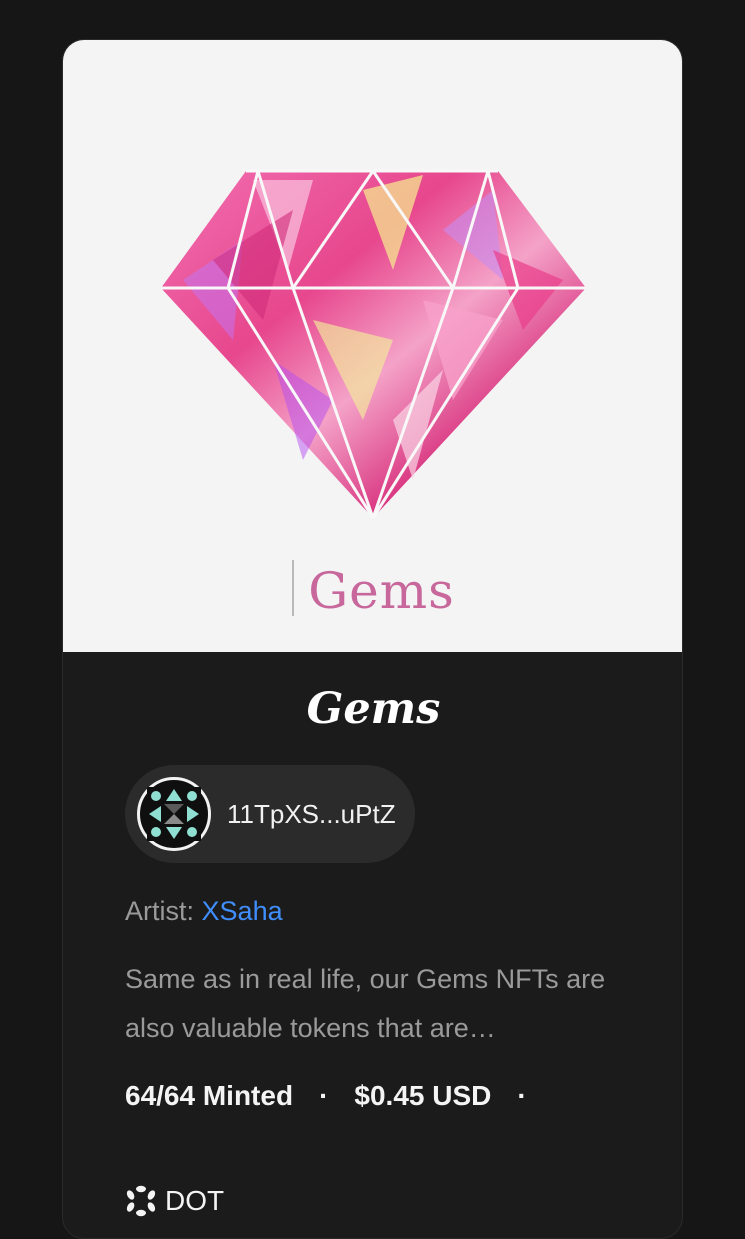 Image resolution: width=745 pixels, height=1239 pixels. I want to click on chain-badge: DOT, so click(174, 1201).